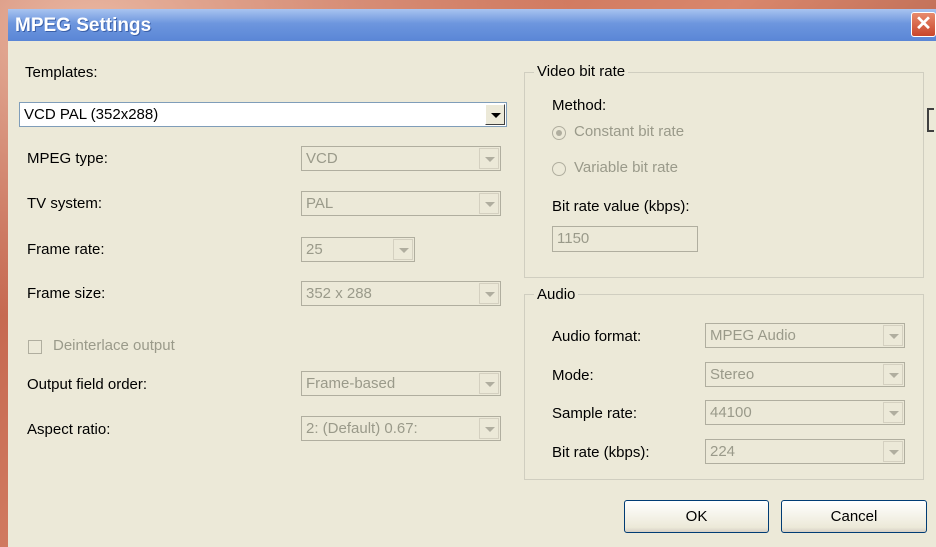 The height and width of the screenshot is (547, 936). I want to click on constant-bit-rate-radio, so click(559, 133).